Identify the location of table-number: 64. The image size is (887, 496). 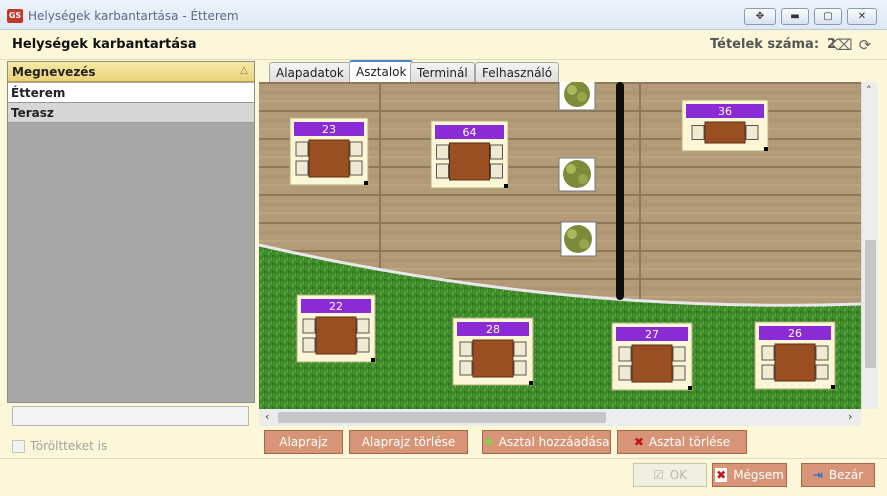
(470, 132).